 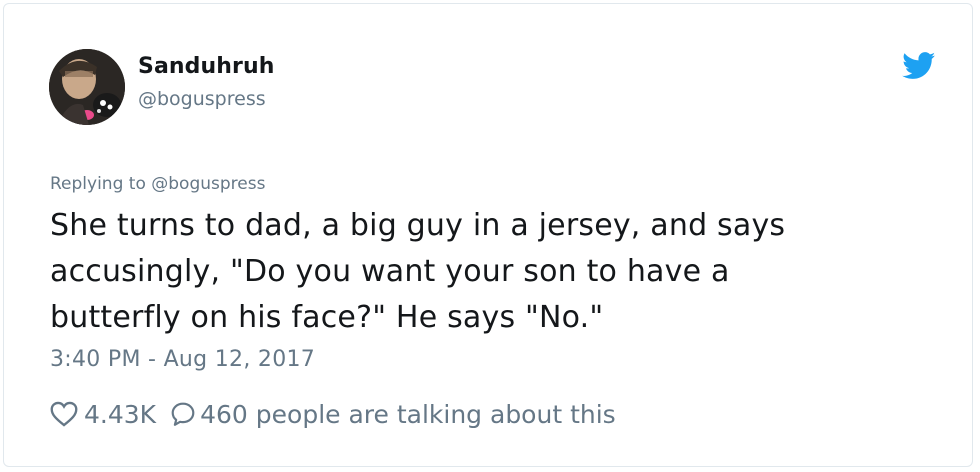 I want to click on heart-icon, so click(x=64, y=414).